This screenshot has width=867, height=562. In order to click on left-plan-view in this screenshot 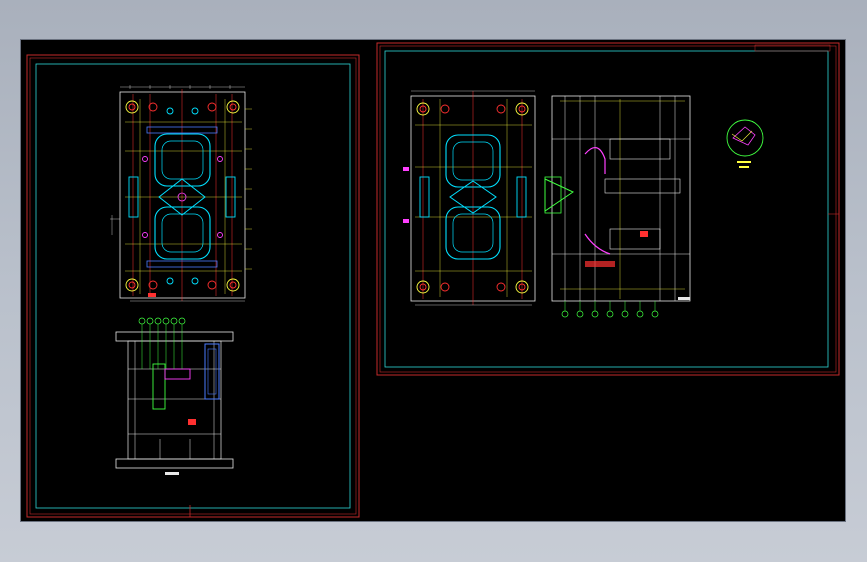, I will do `click(181, 193)`.